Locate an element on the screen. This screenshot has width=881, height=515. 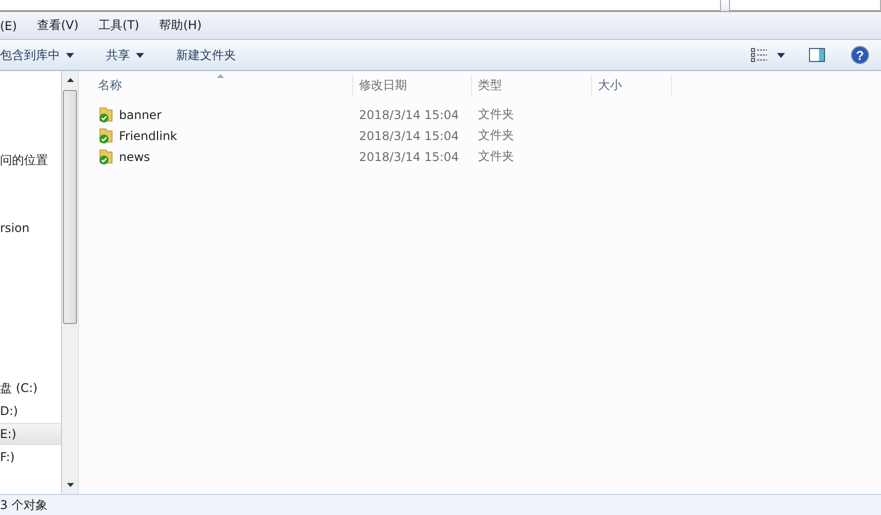
toolbar-button: 新建文件夹 is located at coordinates (214, 55).